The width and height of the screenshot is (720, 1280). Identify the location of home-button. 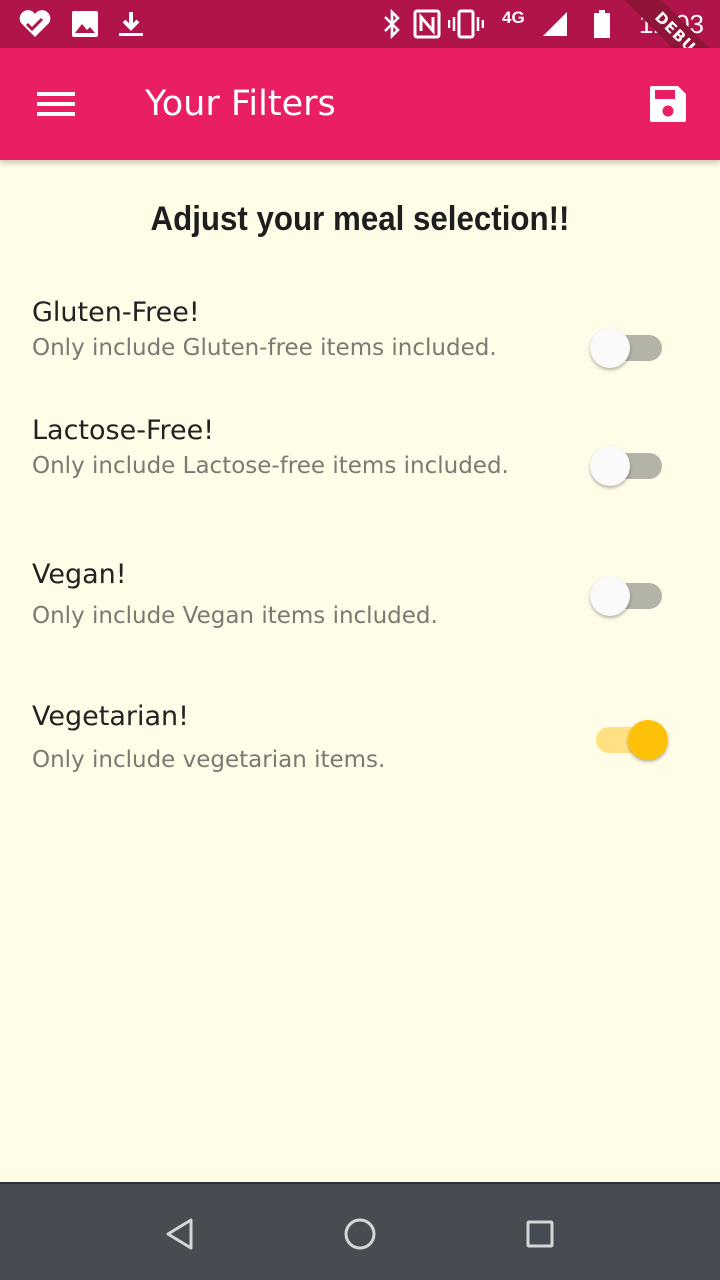
(360, 1234).